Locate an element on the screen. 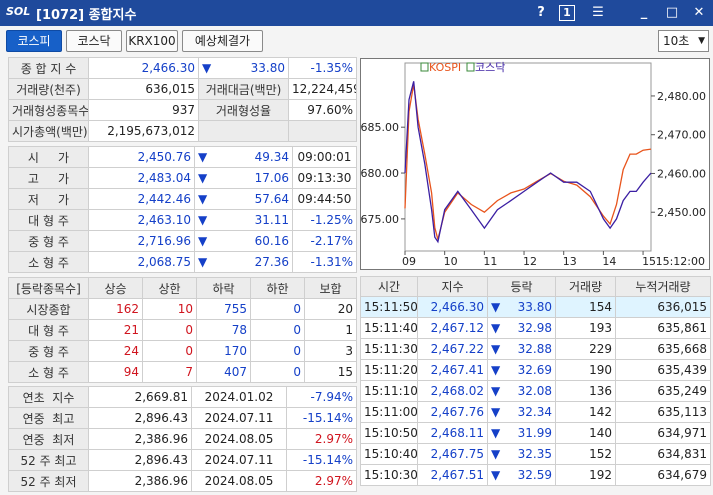 This screenshot has height=495, width=713. price-change: ▼ 49.34 is located at coordinates (243, 157).